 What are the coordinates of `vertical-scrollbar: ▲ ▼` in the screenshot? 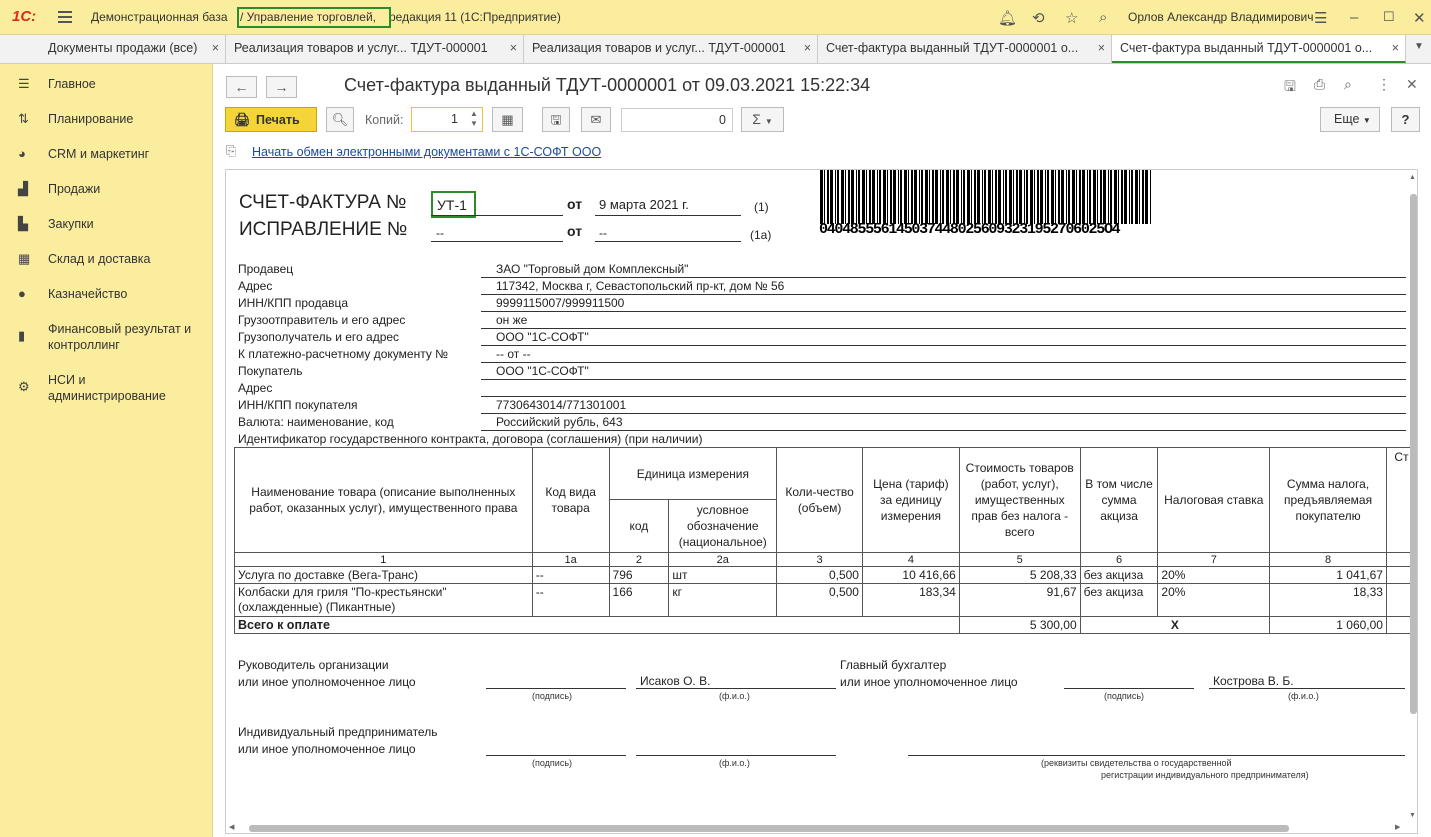 It's located at (1413, 499).